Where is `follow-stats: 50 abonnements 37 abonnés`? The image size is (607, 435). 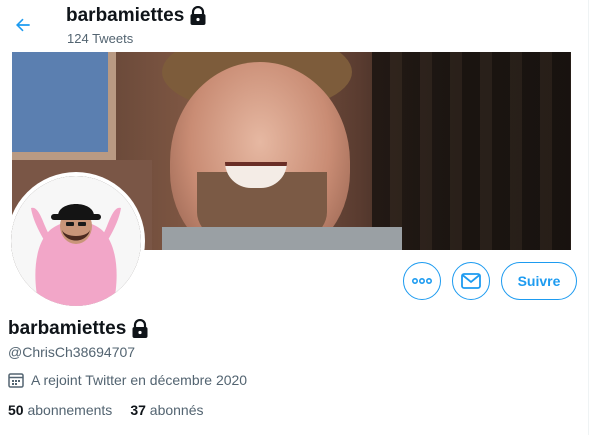 follow-stats: 50 abonnements 37 abonnés is located at coordinates (106, 410).